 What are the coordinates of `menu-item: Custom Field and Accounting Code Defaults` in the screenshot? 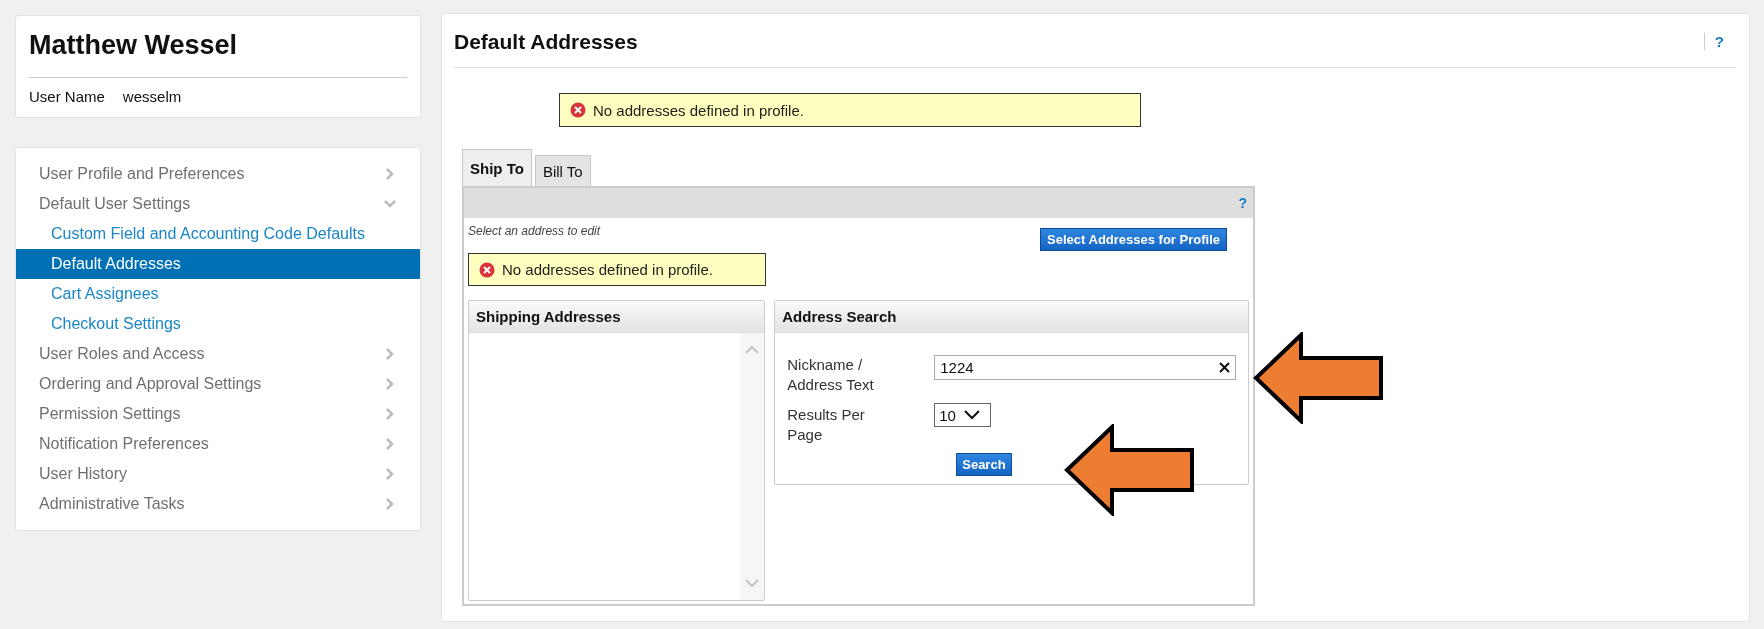 It's located at (218, 234).